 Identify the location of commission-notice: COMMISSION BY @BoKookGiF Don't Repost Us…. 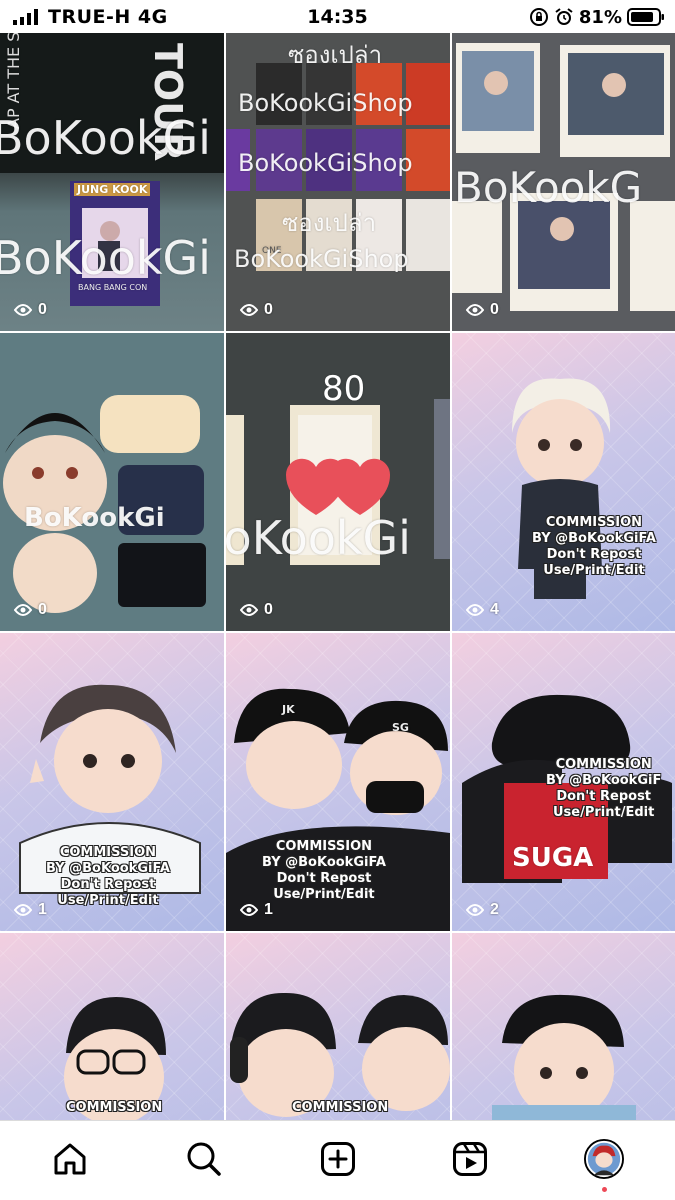
(603, 789).